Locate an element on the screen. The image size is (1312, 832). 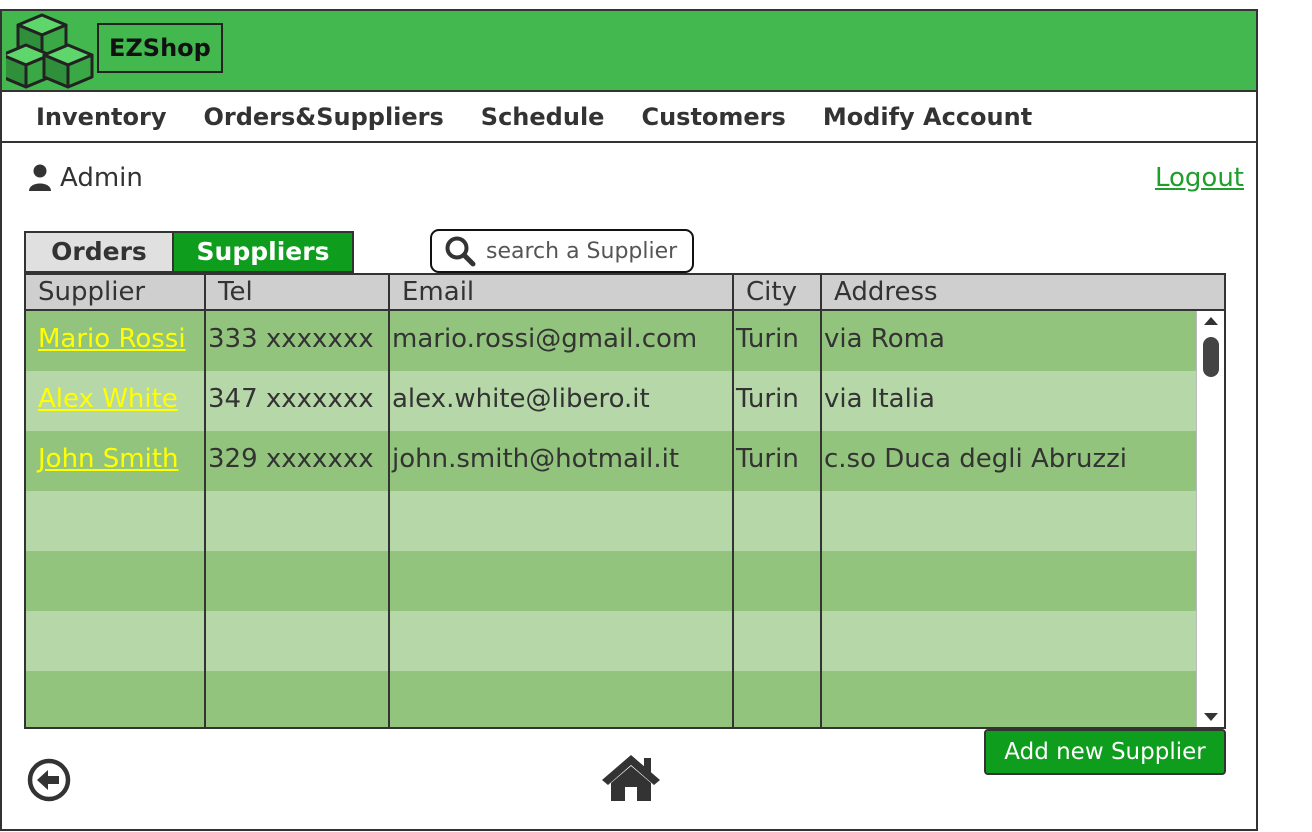
supplier-name-link: John Smith is located at coordinates (116, 461).